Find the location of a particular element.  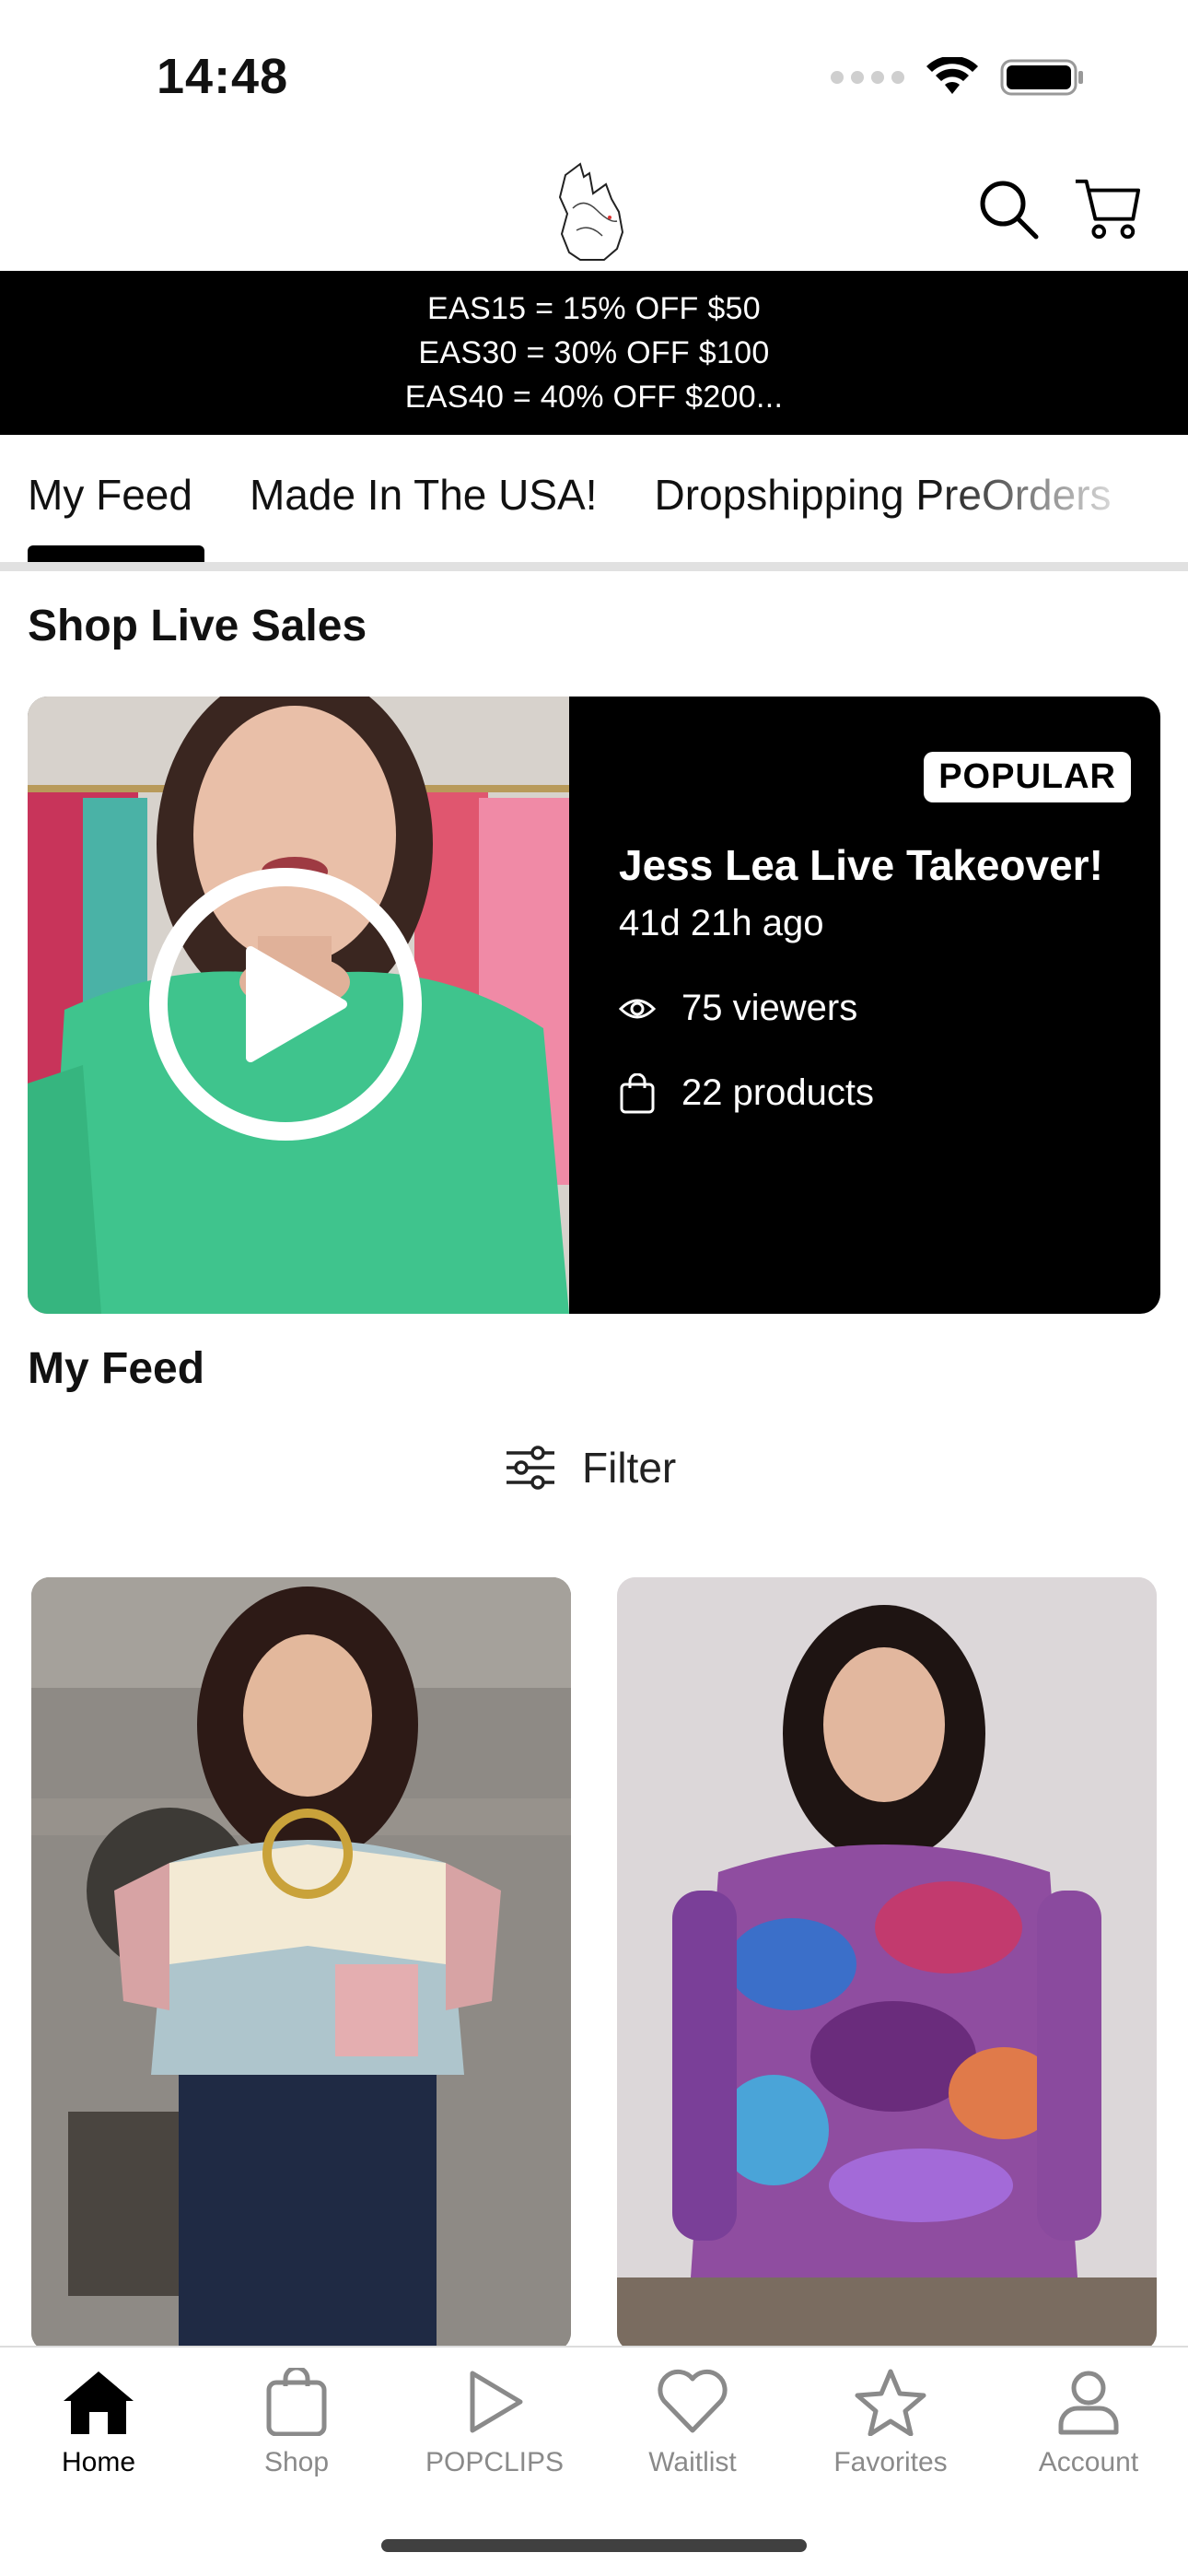

viewers-row: 75 viewers is located at coordinates (738, 1008).